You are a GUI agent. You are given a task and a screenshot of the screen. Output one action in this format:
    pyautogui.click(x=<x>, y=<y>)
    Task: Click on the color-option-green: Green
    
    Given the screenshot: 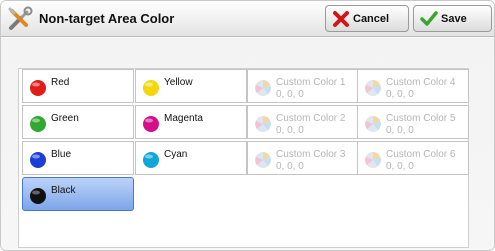 What is the action you would take?
    pyautogui.click(x=78, y=122)
    